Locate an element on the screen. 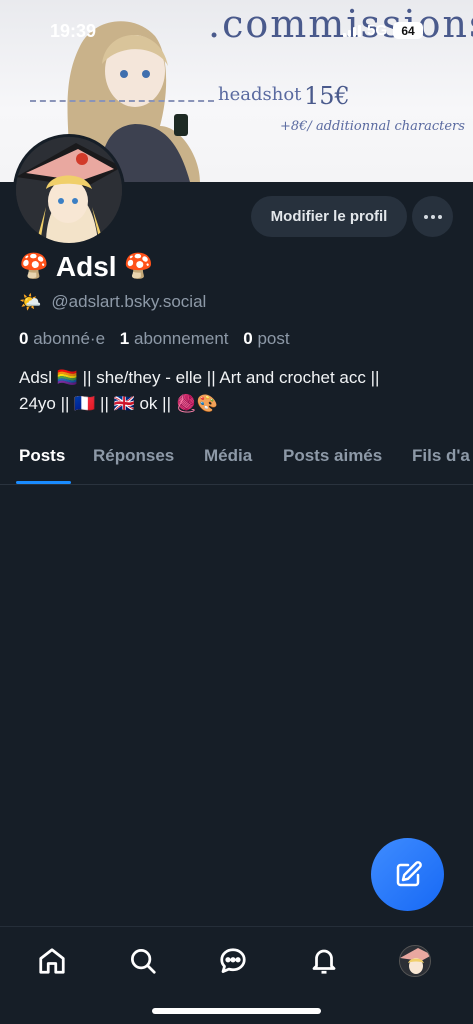 The height and width of the screenshot is (1024, 473). search-icon is located at coordinates (143, 961).